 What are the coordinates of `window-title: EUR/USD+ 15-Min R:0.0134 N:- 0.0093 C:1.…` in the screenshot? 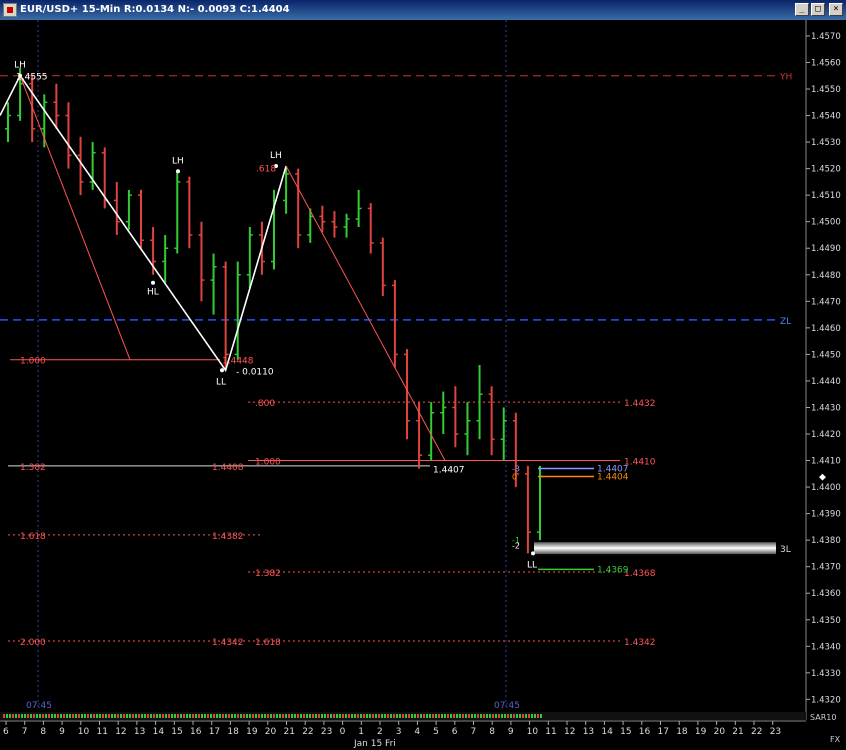 It's located at (155, 9).